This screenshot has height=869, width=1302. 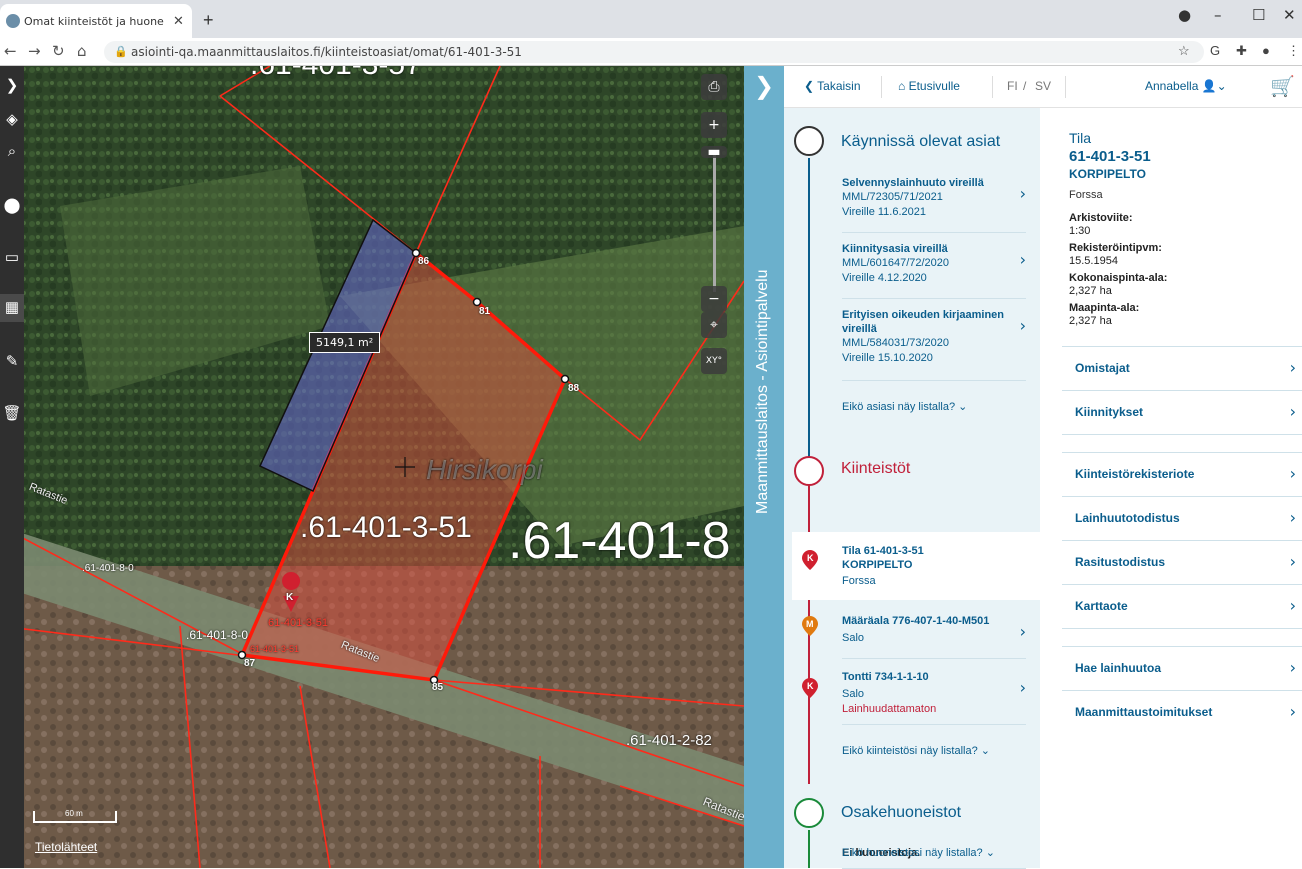 I want to click on land-area-value: 2,327 ha, so click(x=1090, y=321).